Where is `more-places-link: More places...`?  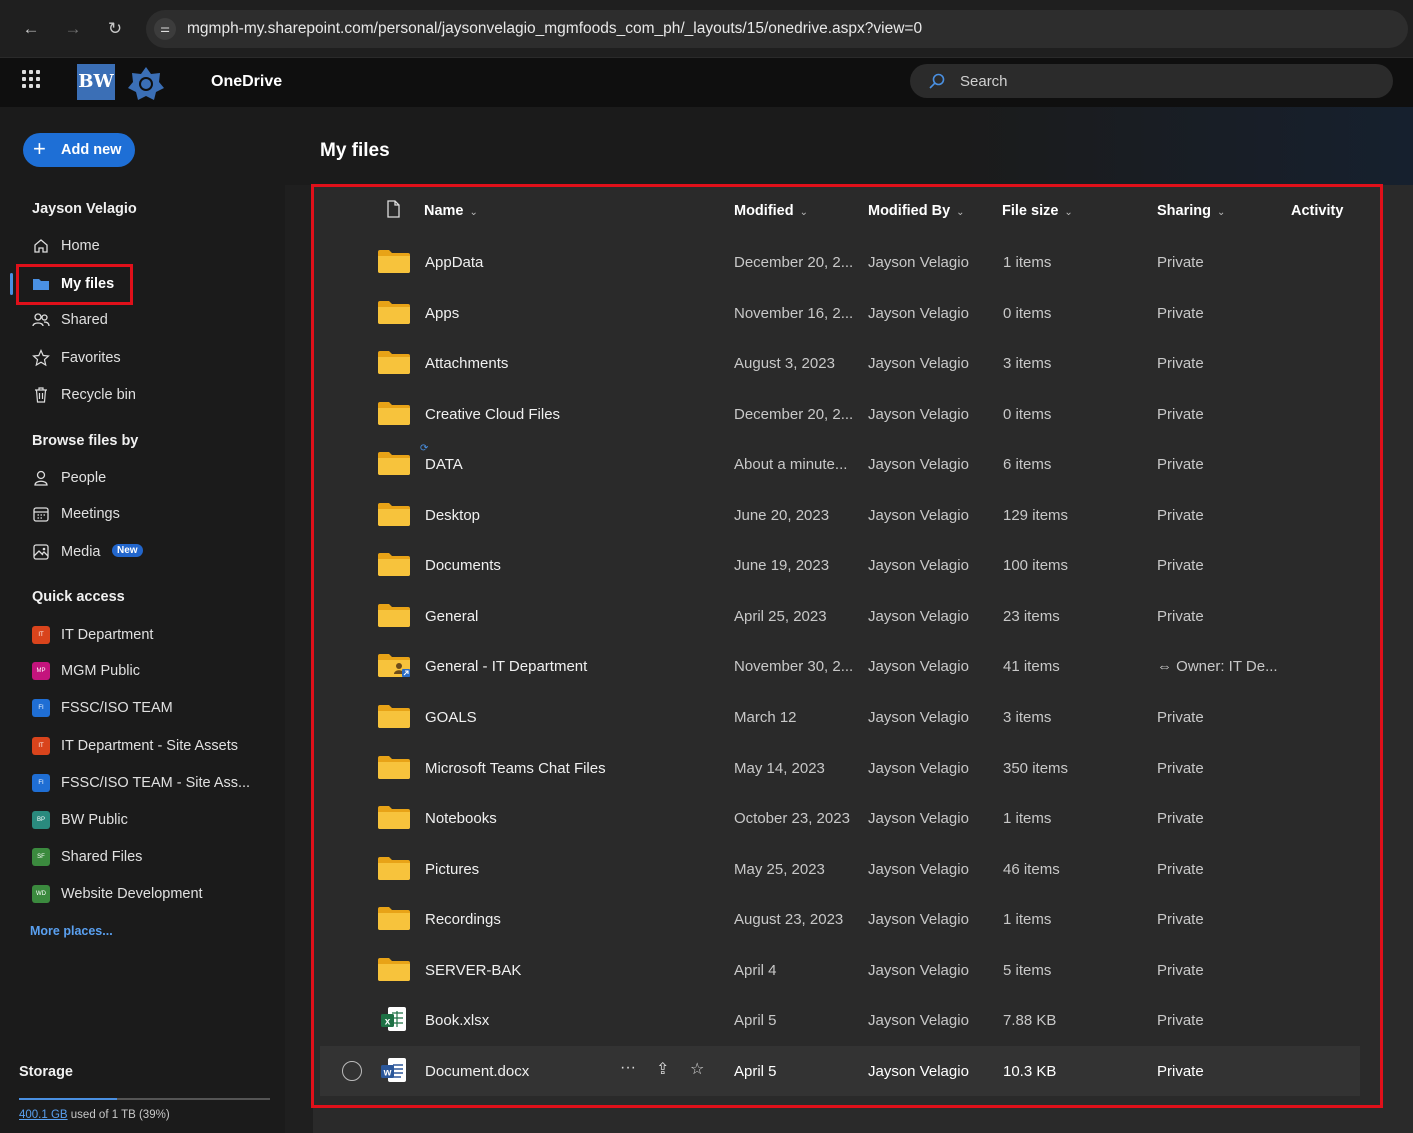
more-places-link: More places... is located at coordinates (71, 931).